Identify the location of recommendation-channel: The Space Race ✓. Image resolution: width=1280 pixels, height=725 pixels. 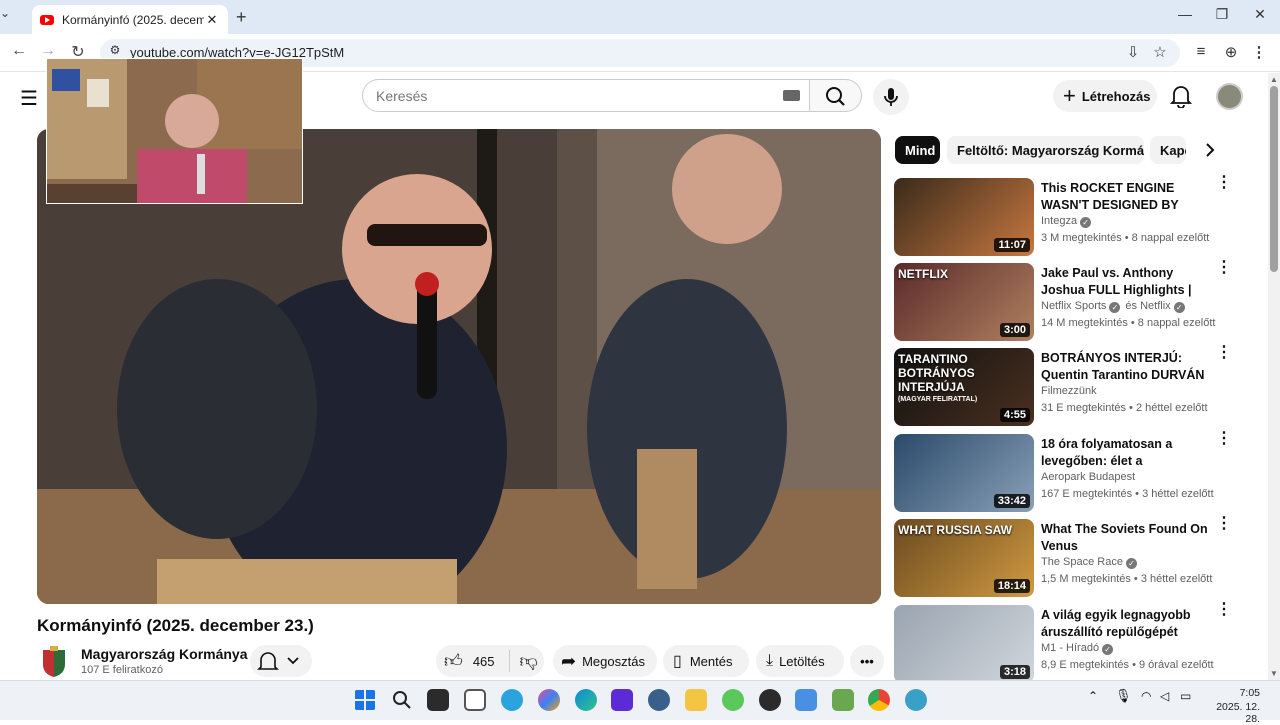
(1089, 562).